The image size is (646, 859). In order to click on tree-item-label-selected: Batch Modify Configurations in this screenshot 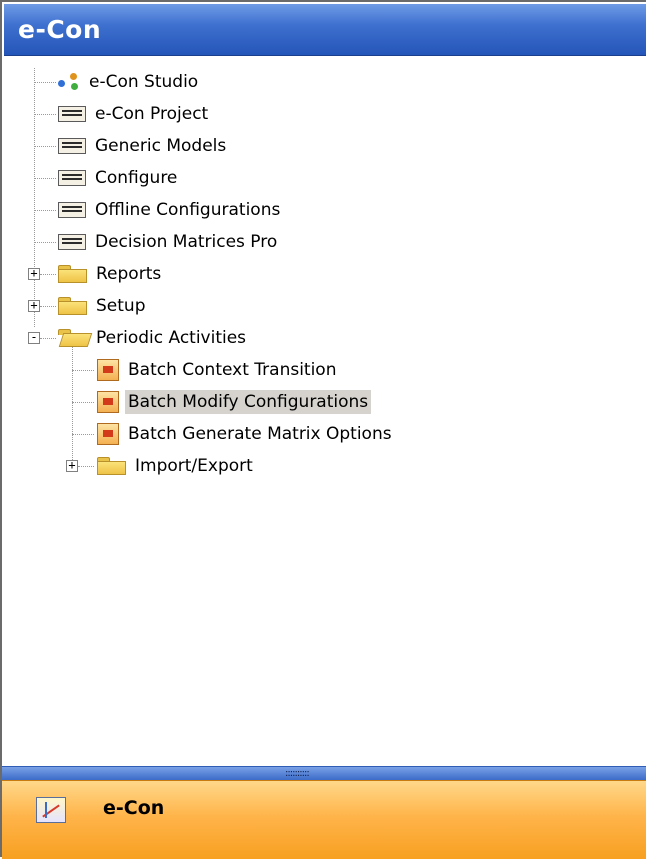, I will do `click(248, 402)`.